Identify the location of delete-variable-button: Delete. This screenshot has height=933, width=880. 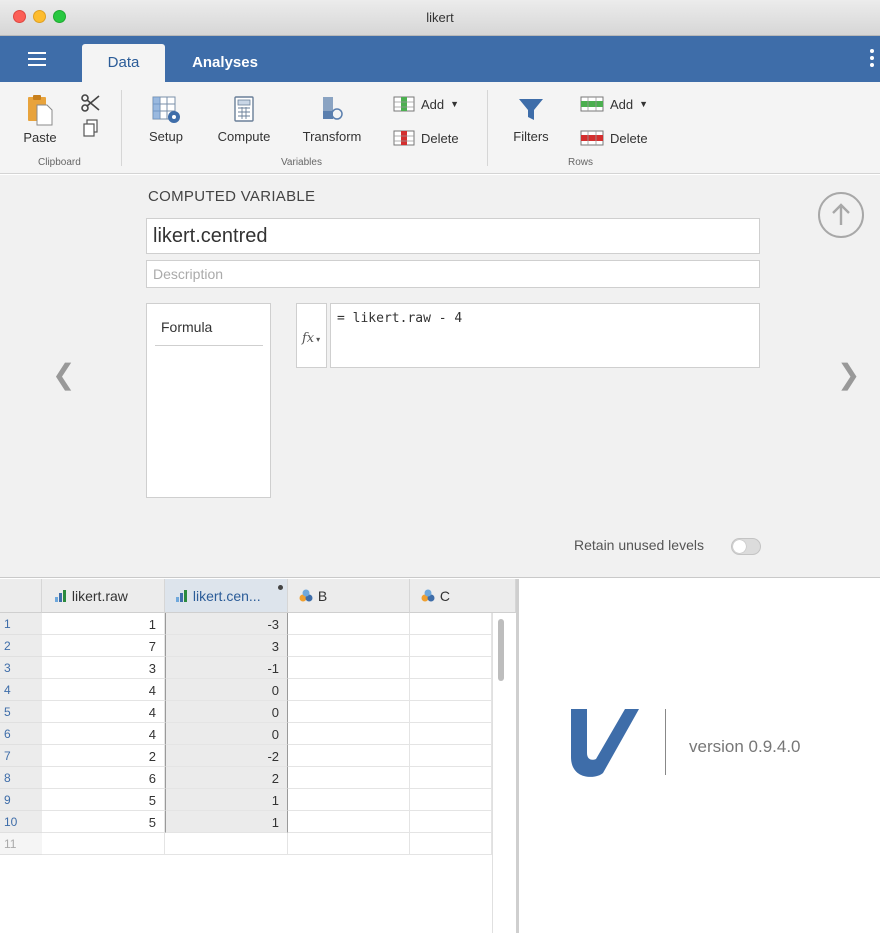
(426, 138).